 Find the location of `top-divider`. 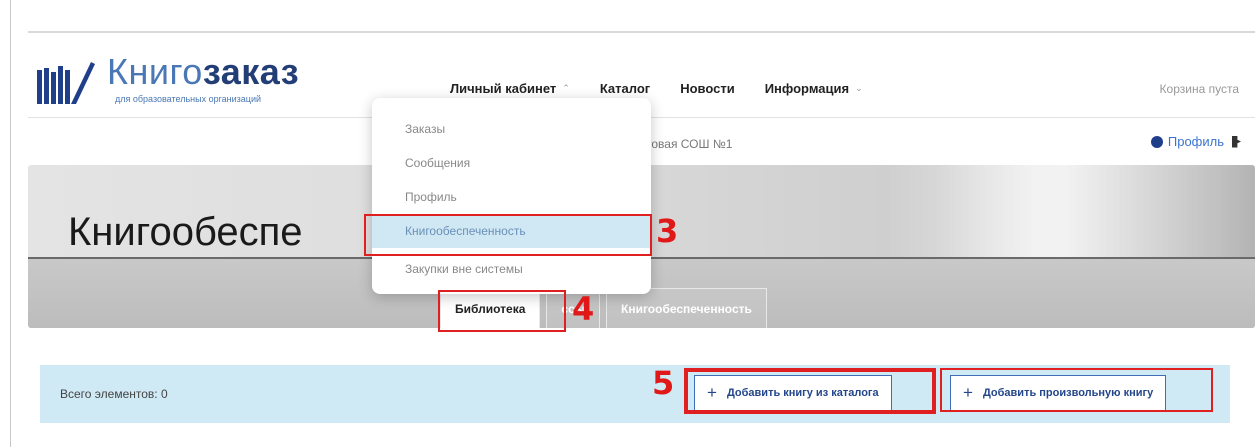

top-divider is located at coordinates (641, 32).